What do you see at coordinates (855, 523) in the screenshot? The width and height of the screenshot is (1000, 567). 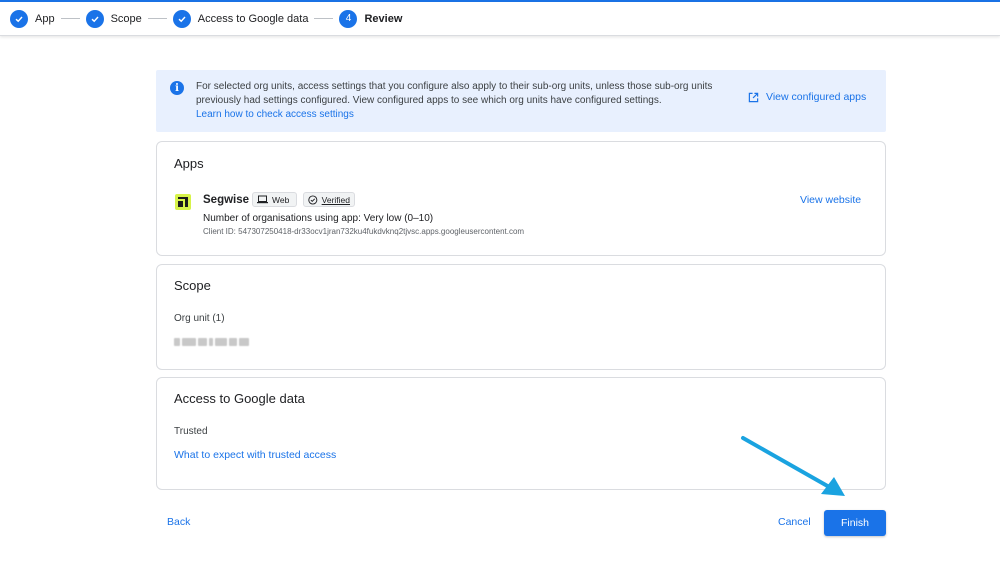 I see `finish-button: Finish` at bounding box center [855, 523].